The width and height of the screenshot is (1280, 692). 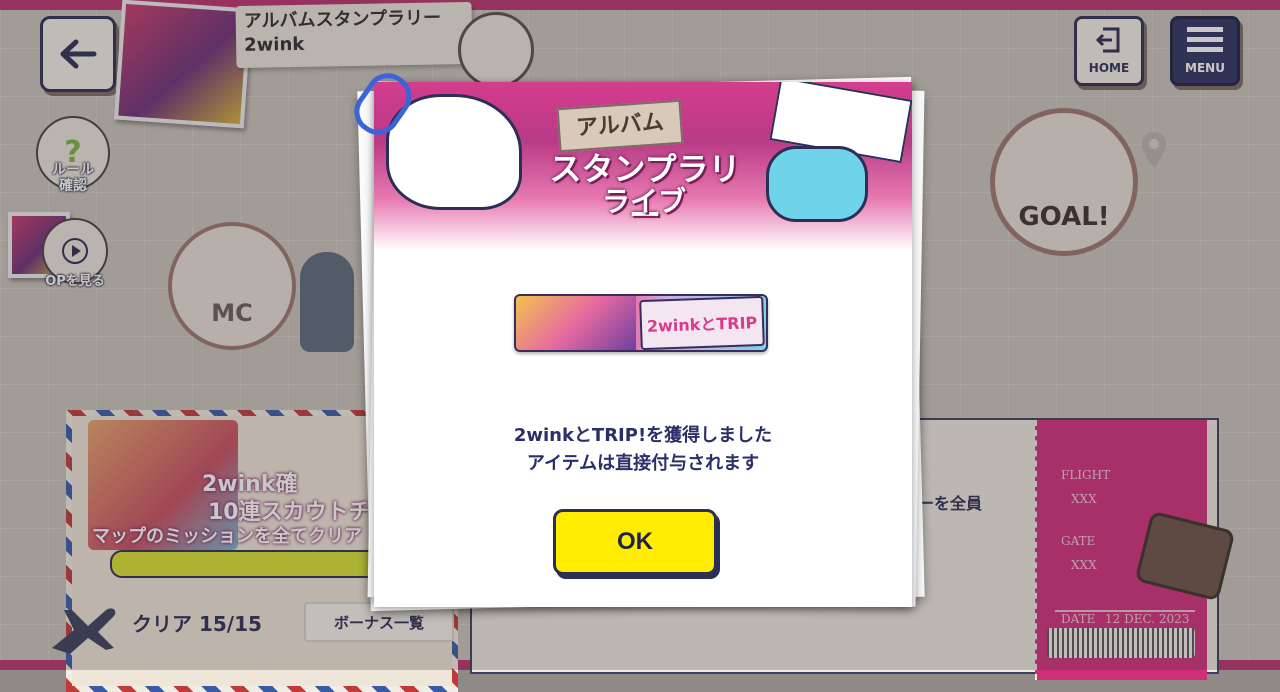 I want to click on reward-item-badge: 2winkとTRIP, so click(x=641, y=323).